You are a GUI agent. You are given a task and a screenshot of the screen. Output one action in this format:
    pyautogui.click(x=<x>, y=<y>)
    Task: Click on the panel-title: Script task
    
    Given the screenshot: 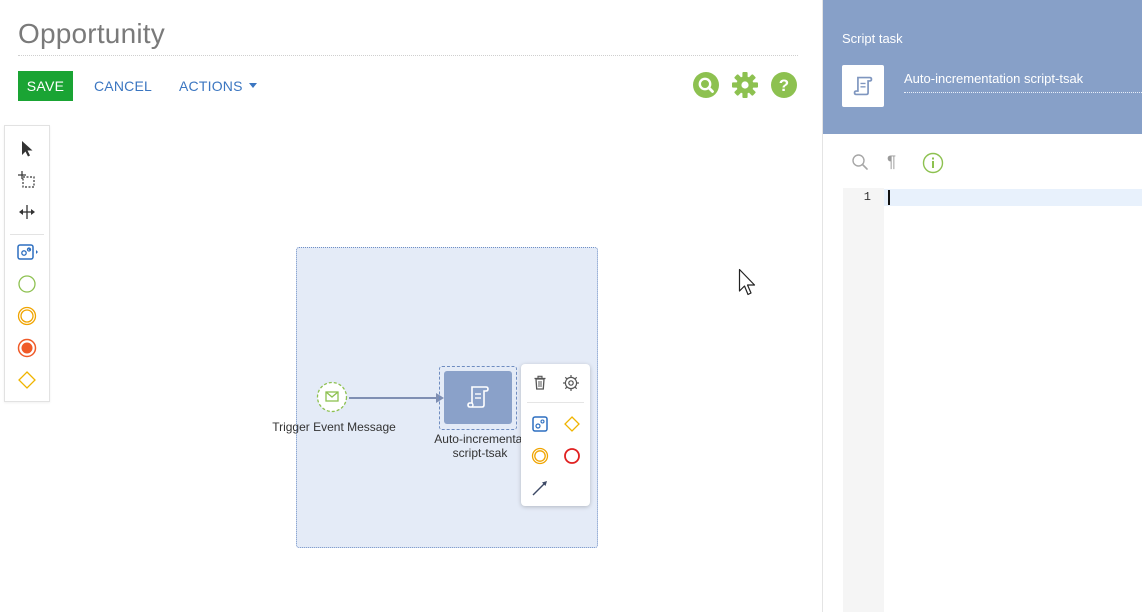 What is the action you would take?
    pyautogui.click(x=872, y=38)
    